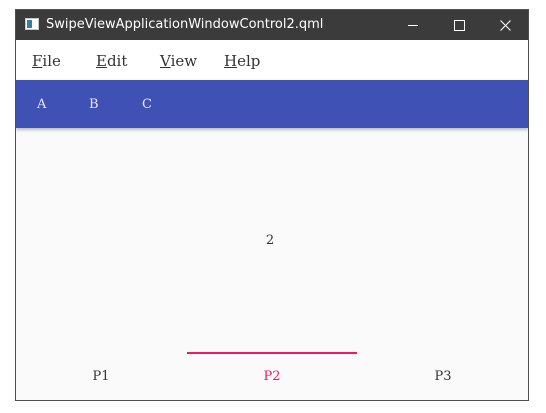  I want to click on header-tab-bar: A B C, so click(272, 104).